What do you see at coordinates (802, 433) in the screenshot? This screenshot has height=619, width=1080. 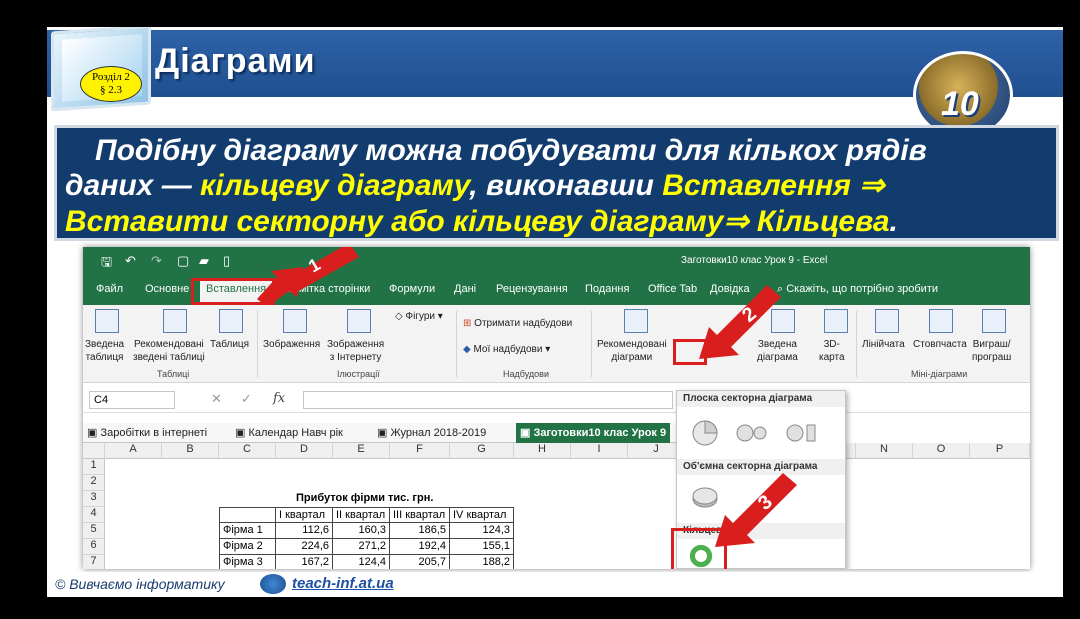 I see `bar-of-pie-icon` at bounding box center [802, 433].